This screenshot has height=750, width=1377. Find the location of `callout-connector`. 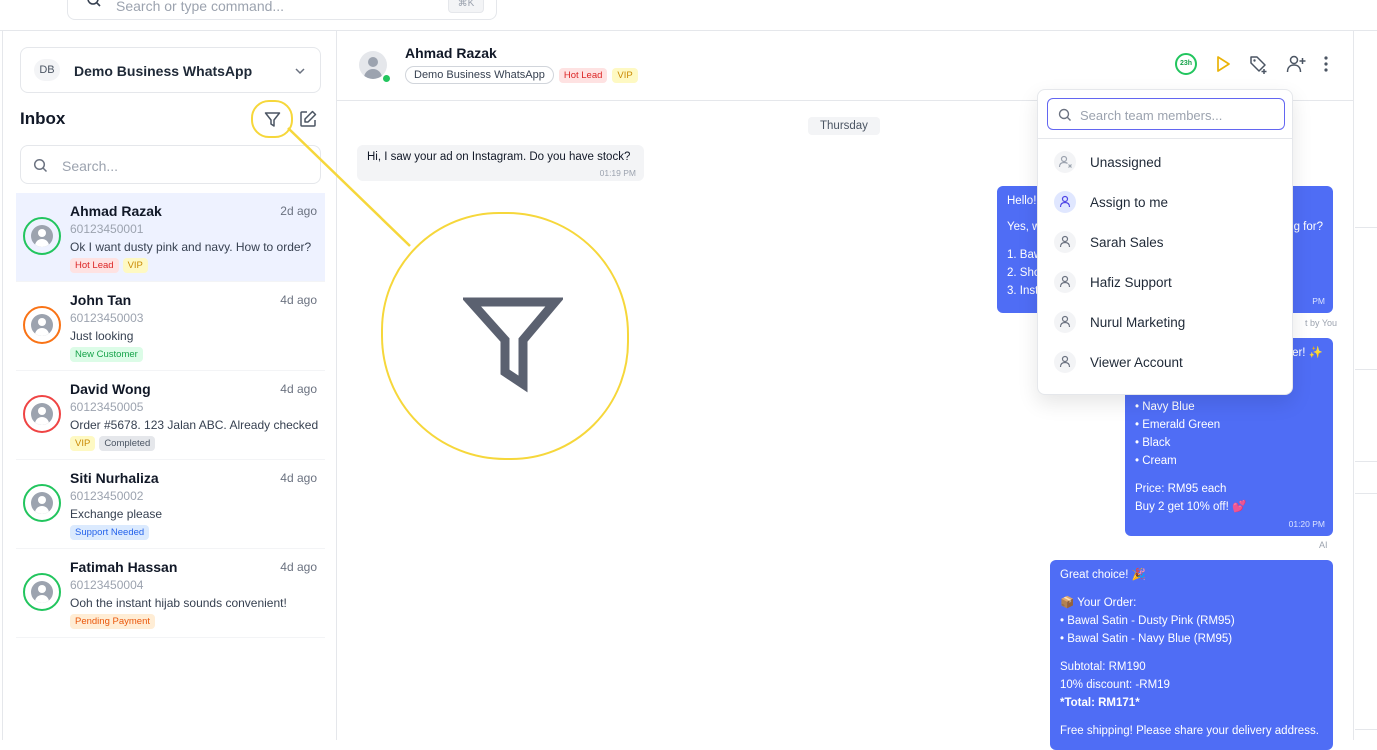

callout-connector is located at coordinates (349, 187).